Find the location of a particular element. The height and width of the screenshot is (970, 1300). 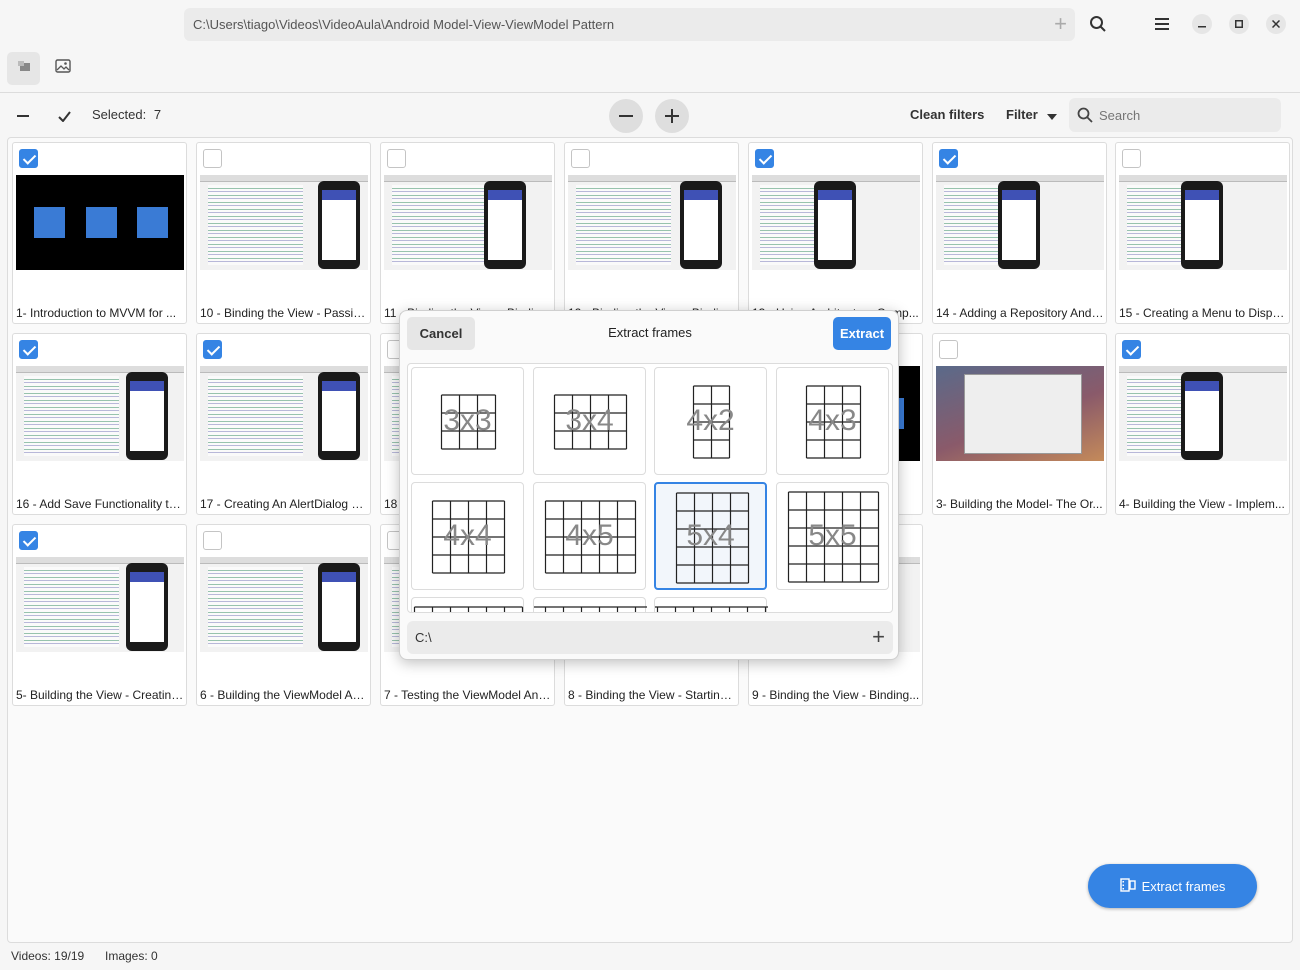

selected-number: 7 is located at coordinates (157, 114).